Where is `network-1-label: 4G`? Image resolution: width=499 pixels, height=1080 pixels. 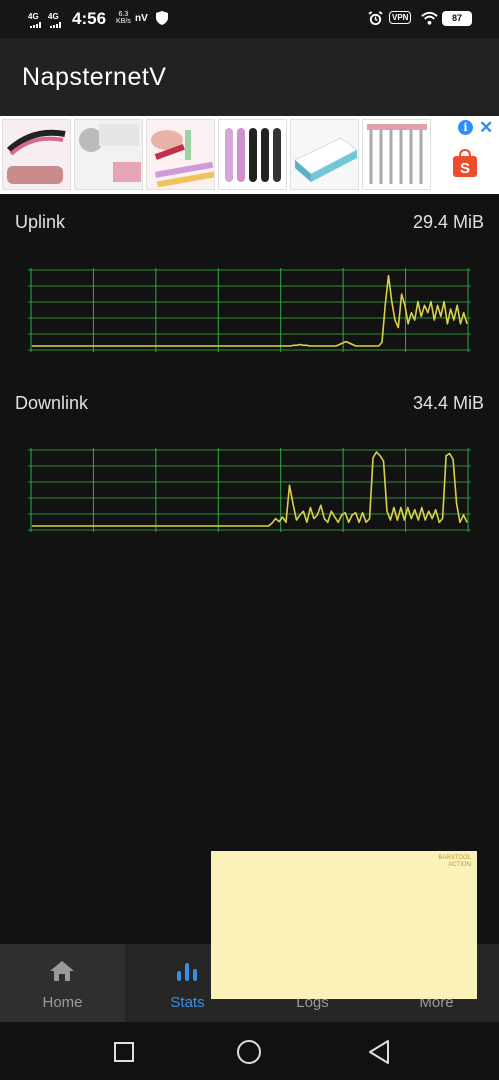
network-1-label: 4G is located at coordinates (33, 16).